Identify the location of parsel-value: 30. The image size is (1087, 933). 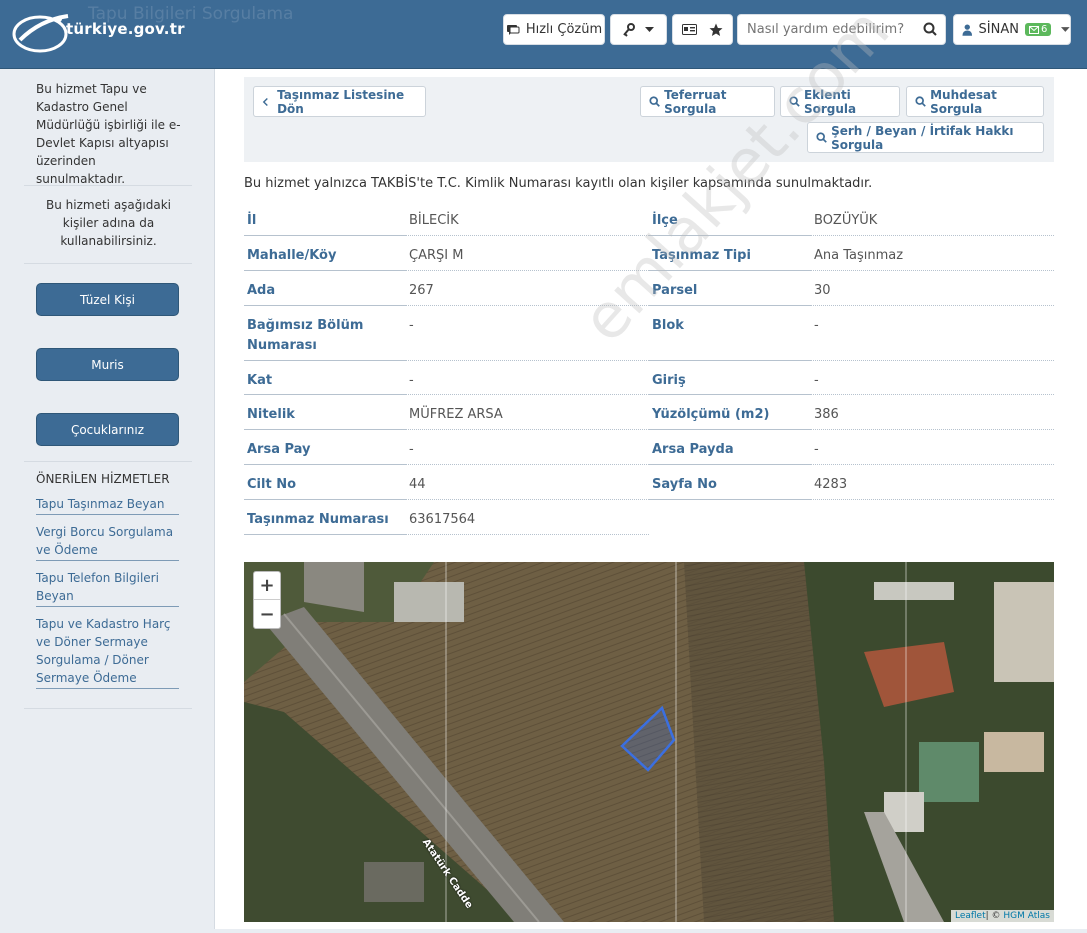
(822, 290).